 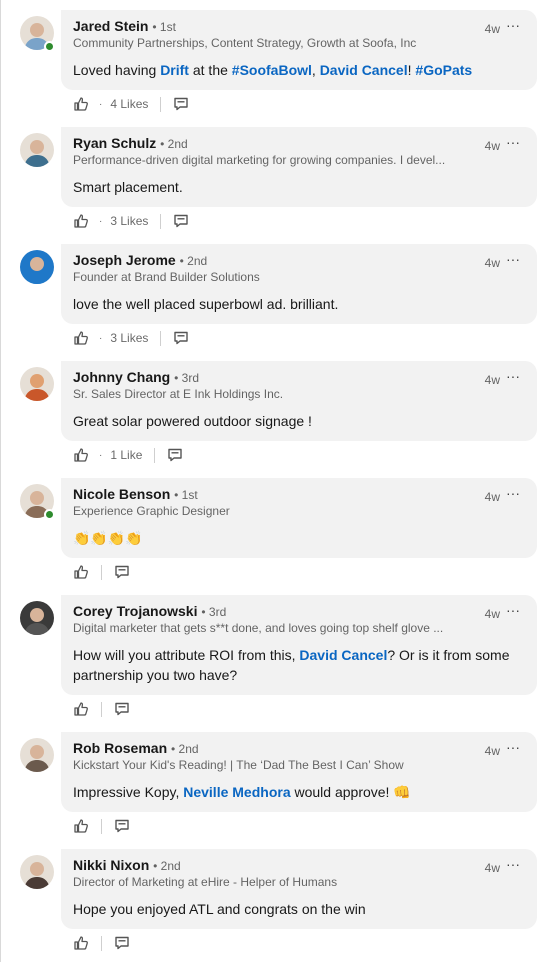 What do you see at coordinates (135, 611) in the screenshot?
I see `author-name: Corey Trojanowski` at bounding box center [135, 611].